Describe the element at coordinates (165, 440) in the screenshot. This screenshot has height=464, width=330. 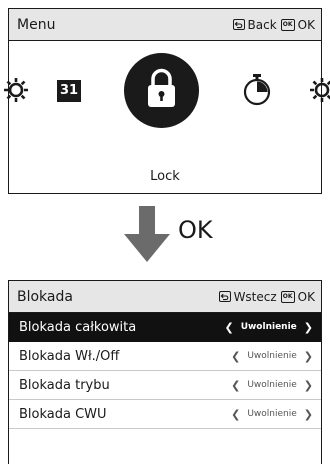
I see `empty-row` at that location.